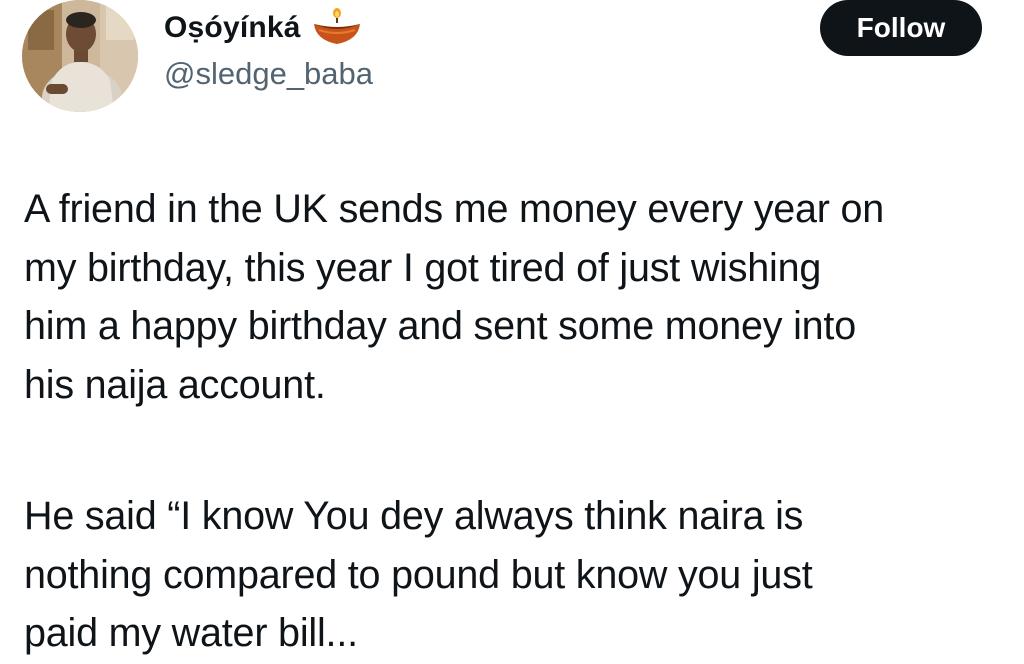 The height and width of the screenshot is (664, 1024). Describe the element at coordinates (268, 74) in the screenshot. I see `author-handle: @sledge_baba` at that location.